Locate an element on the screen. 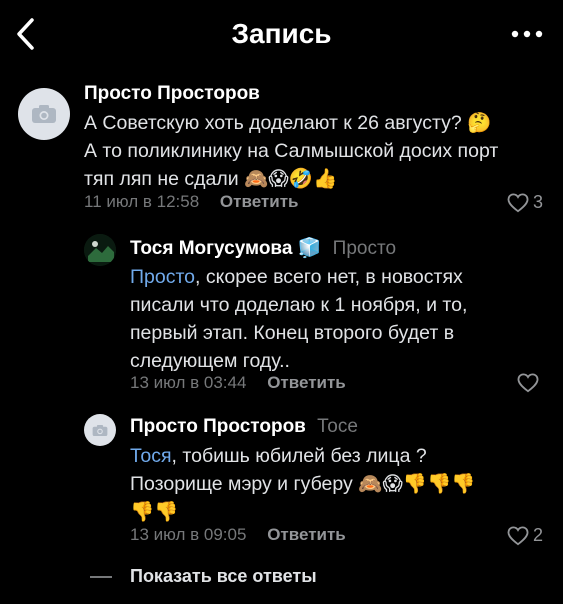 This screenshot has width=563, height=604. avatar-image-icon is located at coordinates (100, 250).